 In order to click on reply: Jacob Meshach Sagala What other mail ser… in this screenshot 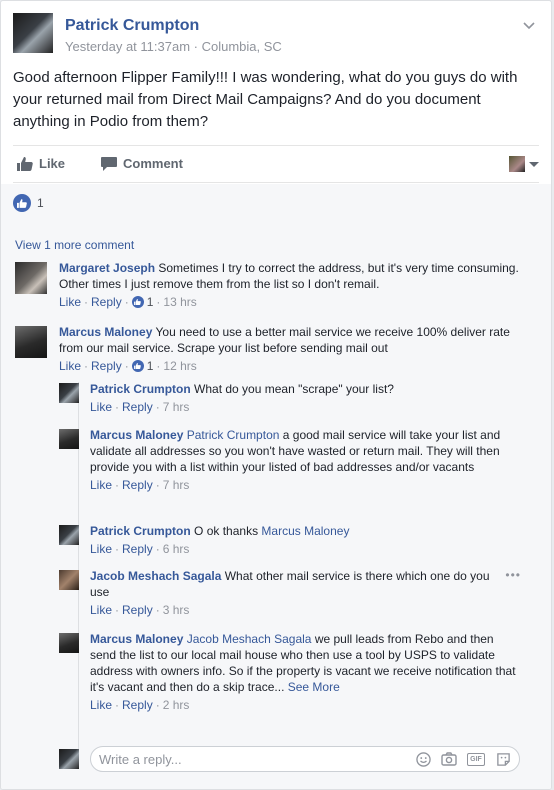, I will do `click(289, 594)`.